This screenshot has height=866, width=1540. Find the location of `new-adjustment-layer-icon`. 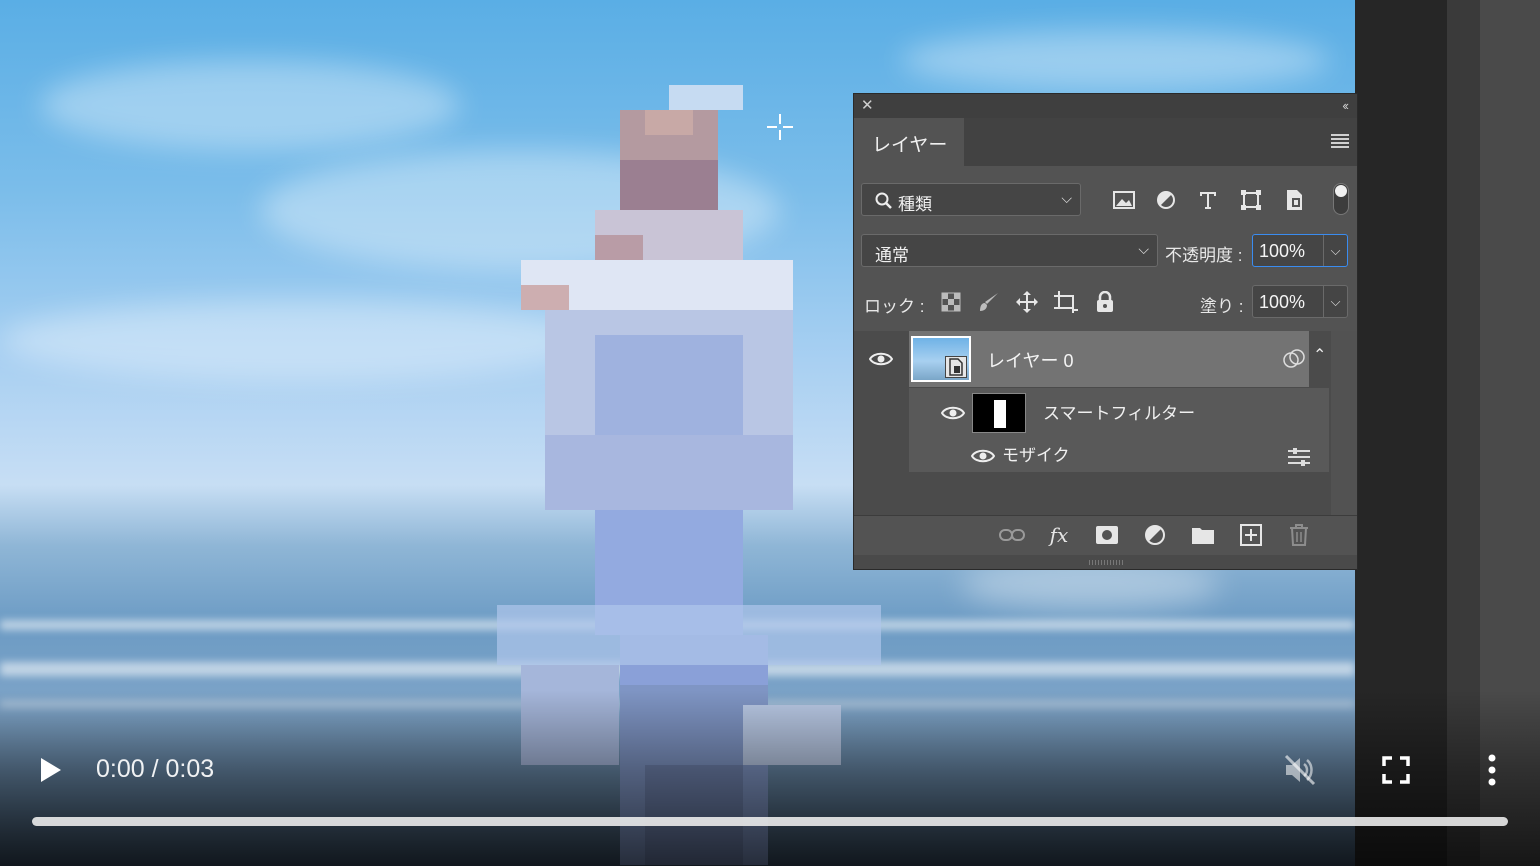

new-adjustment-layer-icon is located at coordinates (1155, 535).